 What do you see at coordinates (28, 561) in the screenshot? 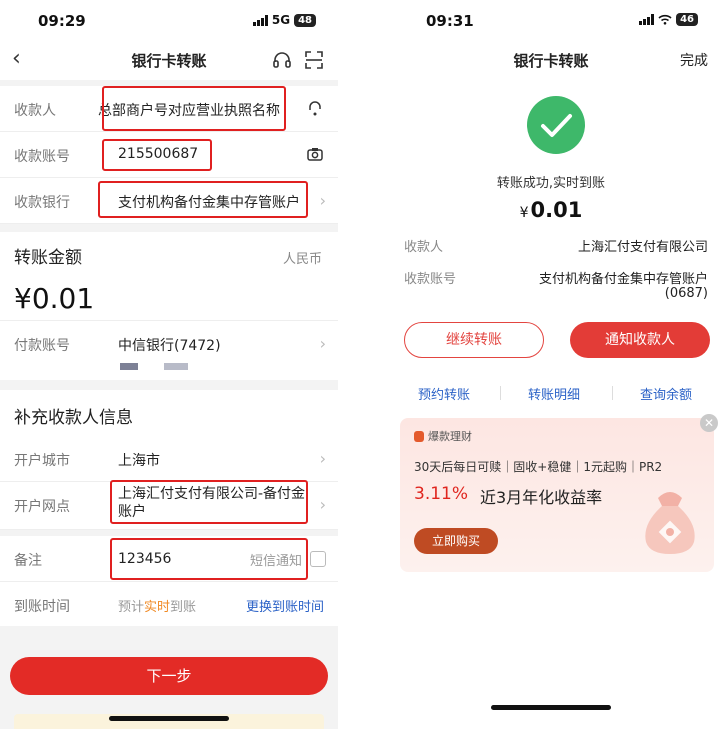
I see `remark-label: 备注` at bounding box center [28, 561].